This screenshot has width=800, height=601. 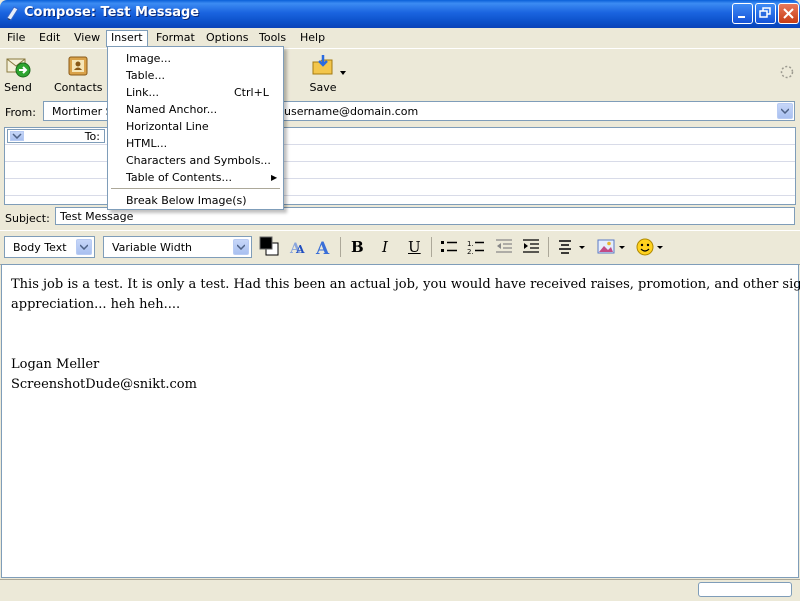 I want to click on submenu-arrow-icon: ▶, so click(x=274, y=177).